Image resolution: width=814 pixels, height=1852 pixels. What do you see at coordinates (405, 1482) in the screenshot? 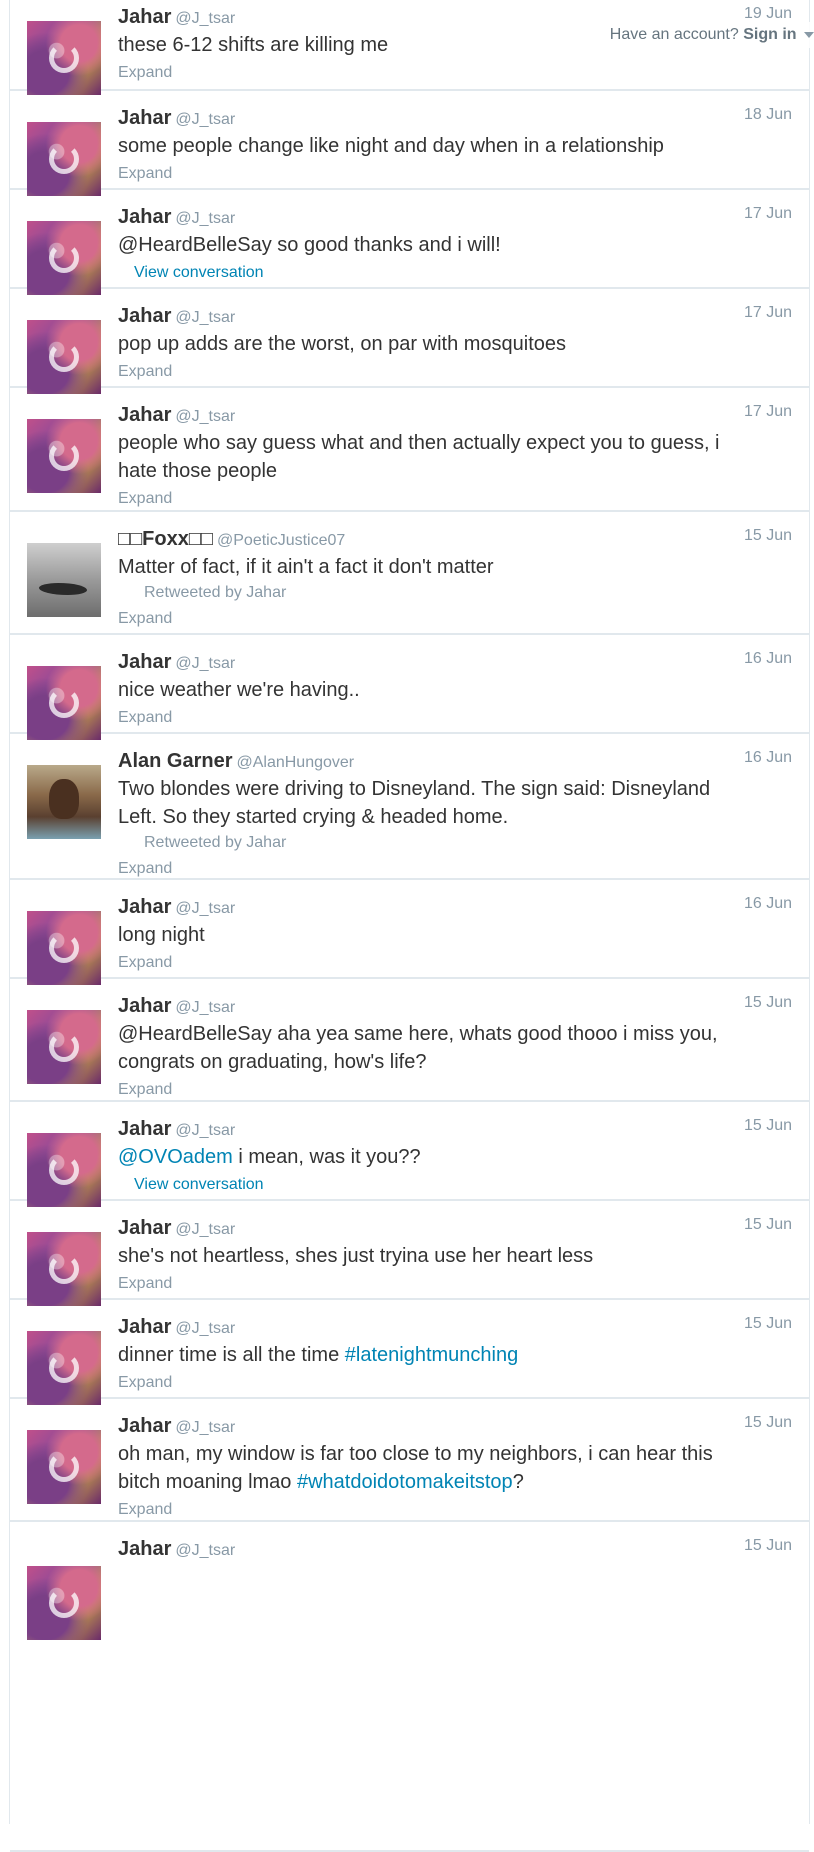
I see `hashtag-link: #whatdoidotomakeitstop` at bounding box center [405, 1482].